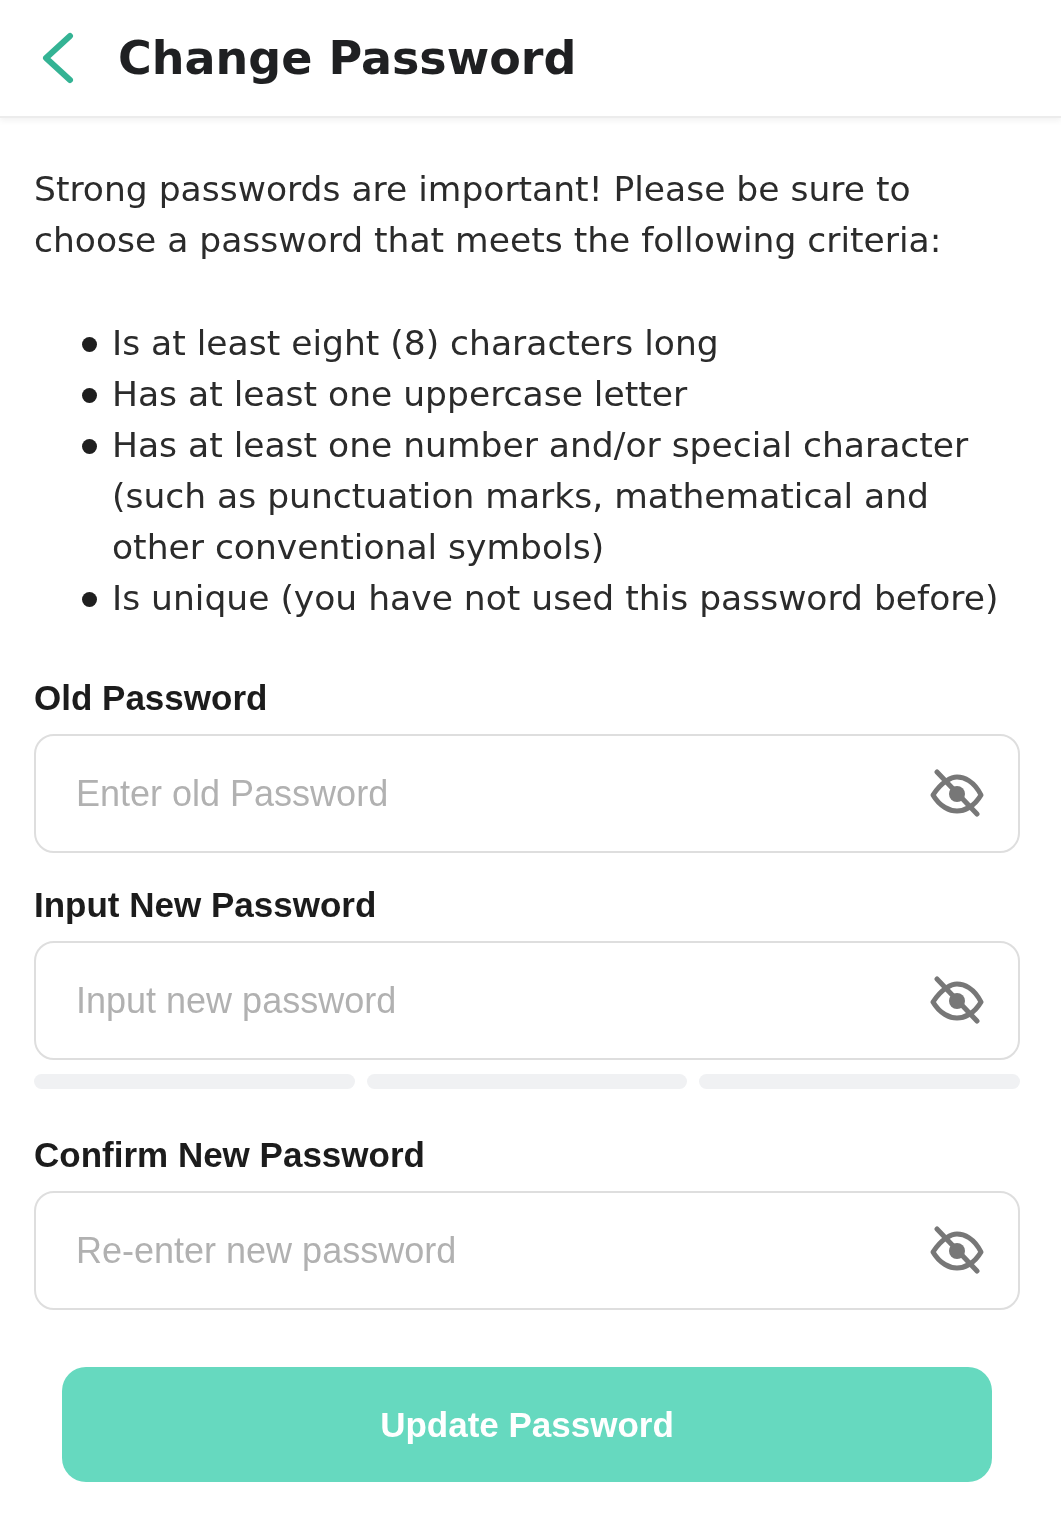 The height and width of the screenshot is (1533, 1061). What do you see at coordinates (527, 793) in the screenshot?
I see `password-field: Enter old Password` at bounding box center [527, 793].